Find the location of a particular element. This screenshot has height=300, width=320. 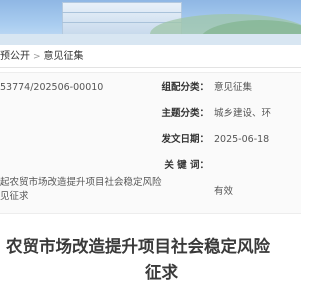

breadcrumb-item-opinion-collection: 意见征集 is located at coordinates (64, 56).